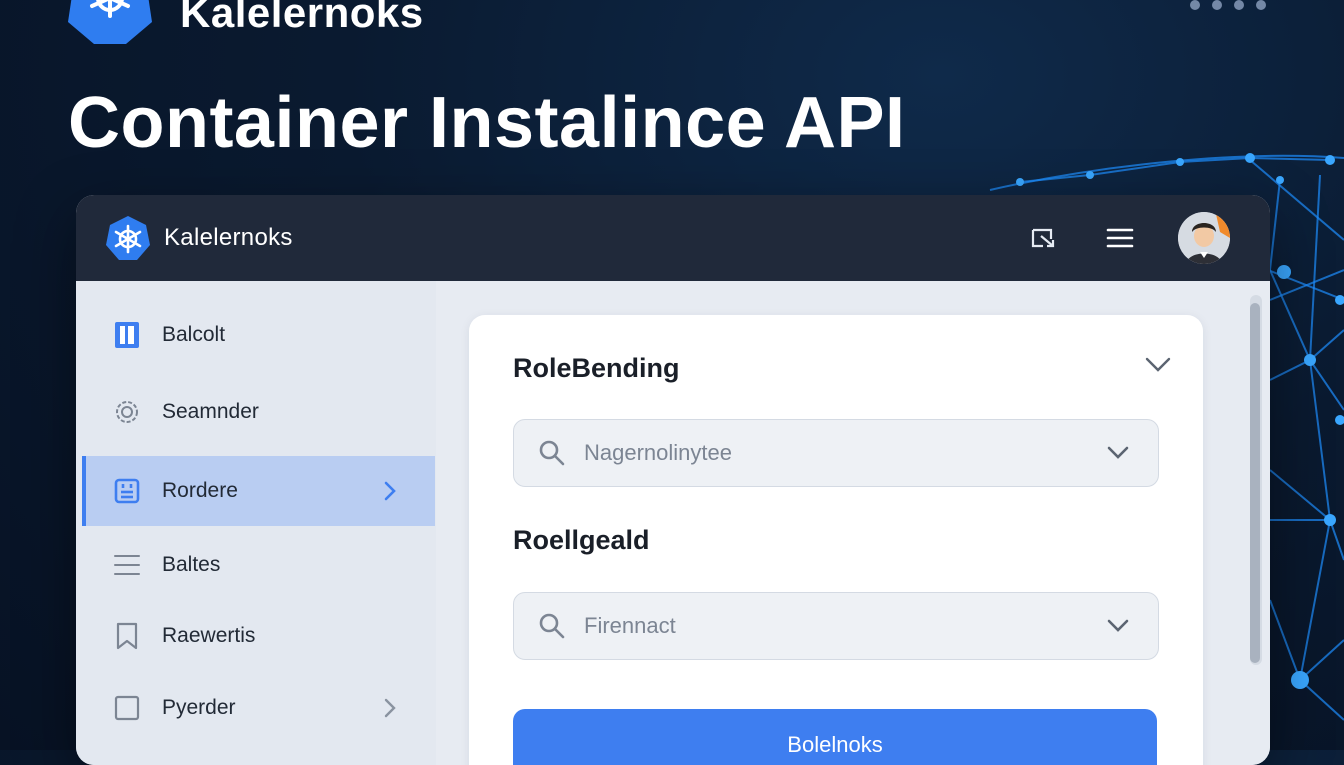 The image size is (1344, 765). Describe the element at coordinates (200, 490) in the screenshot. I see `sidebar-item-label: Rordere` at that location.